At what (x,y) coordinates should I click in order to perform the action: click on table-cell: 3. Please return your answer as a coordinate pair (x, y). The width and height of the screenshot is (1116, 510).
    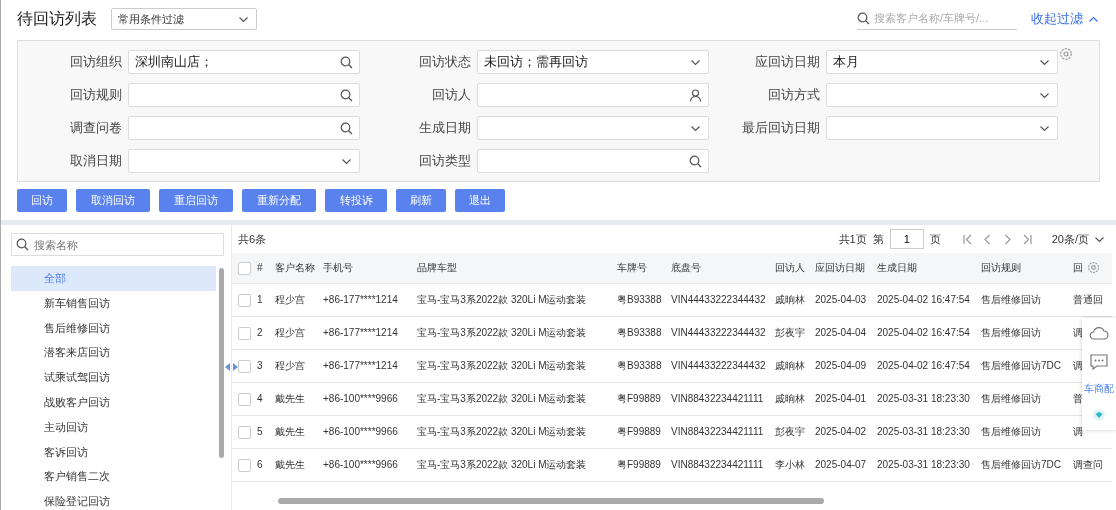
    Looking at the image, I should click on (263, 365).